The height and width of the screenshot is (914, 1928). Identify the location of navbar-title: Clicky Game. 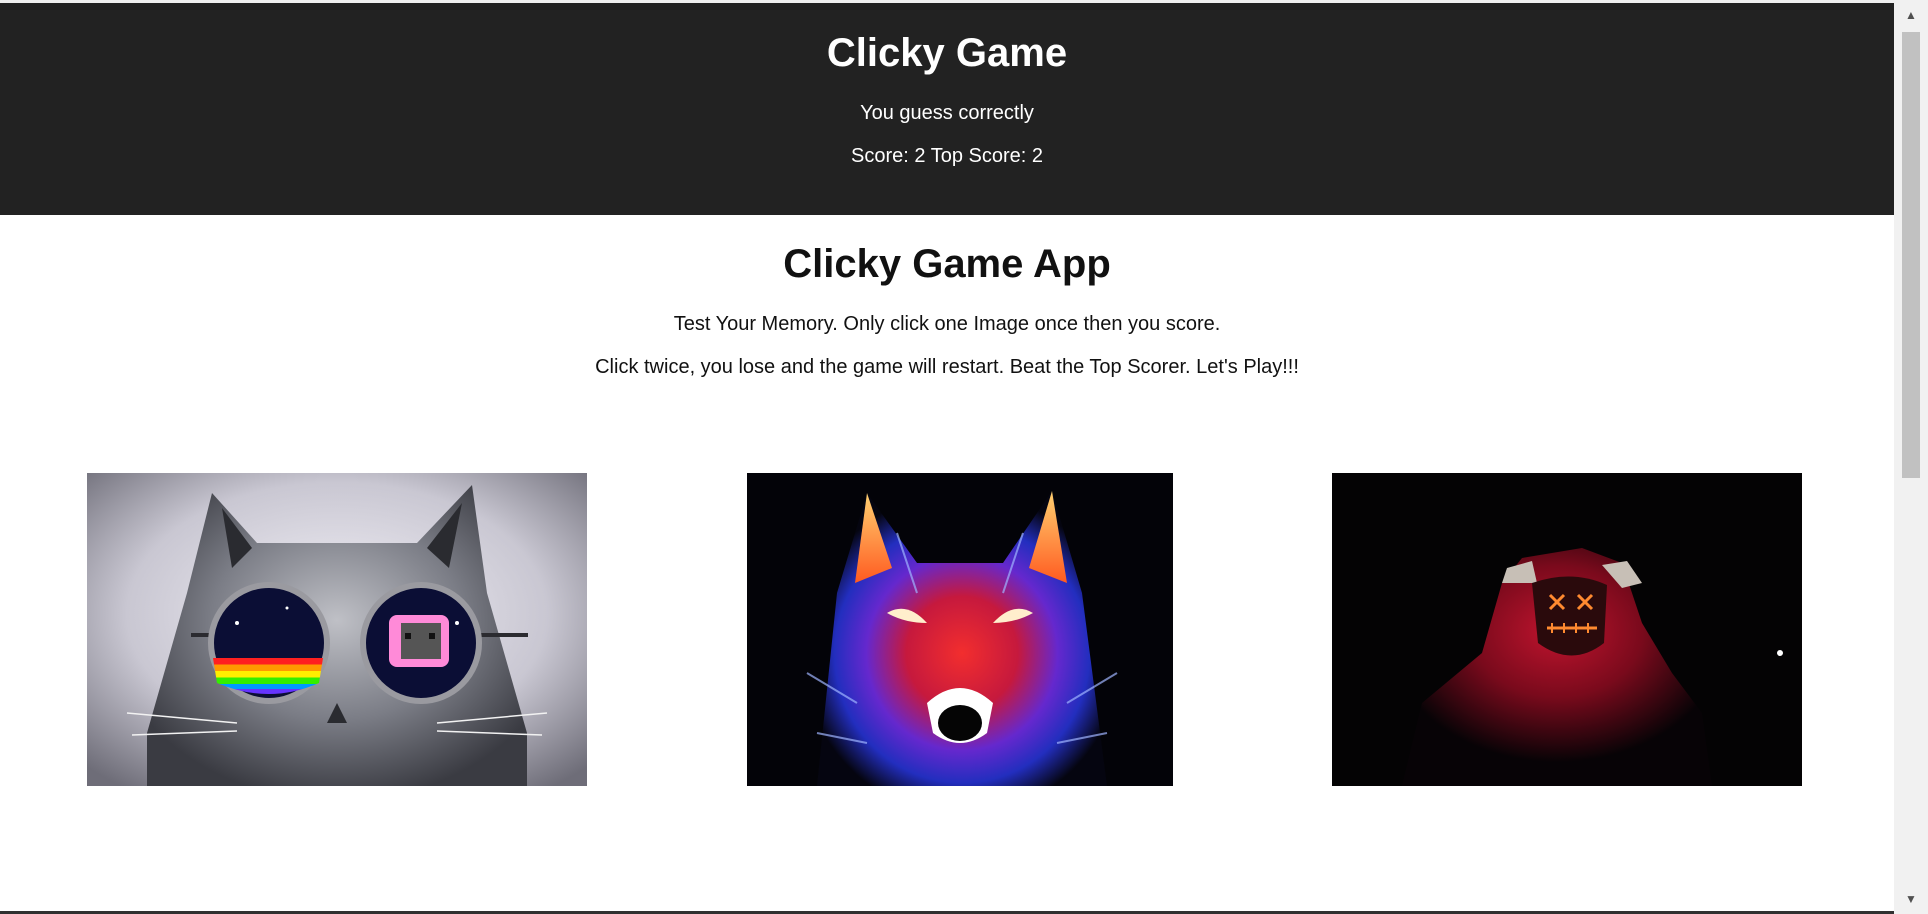
(947, 53).